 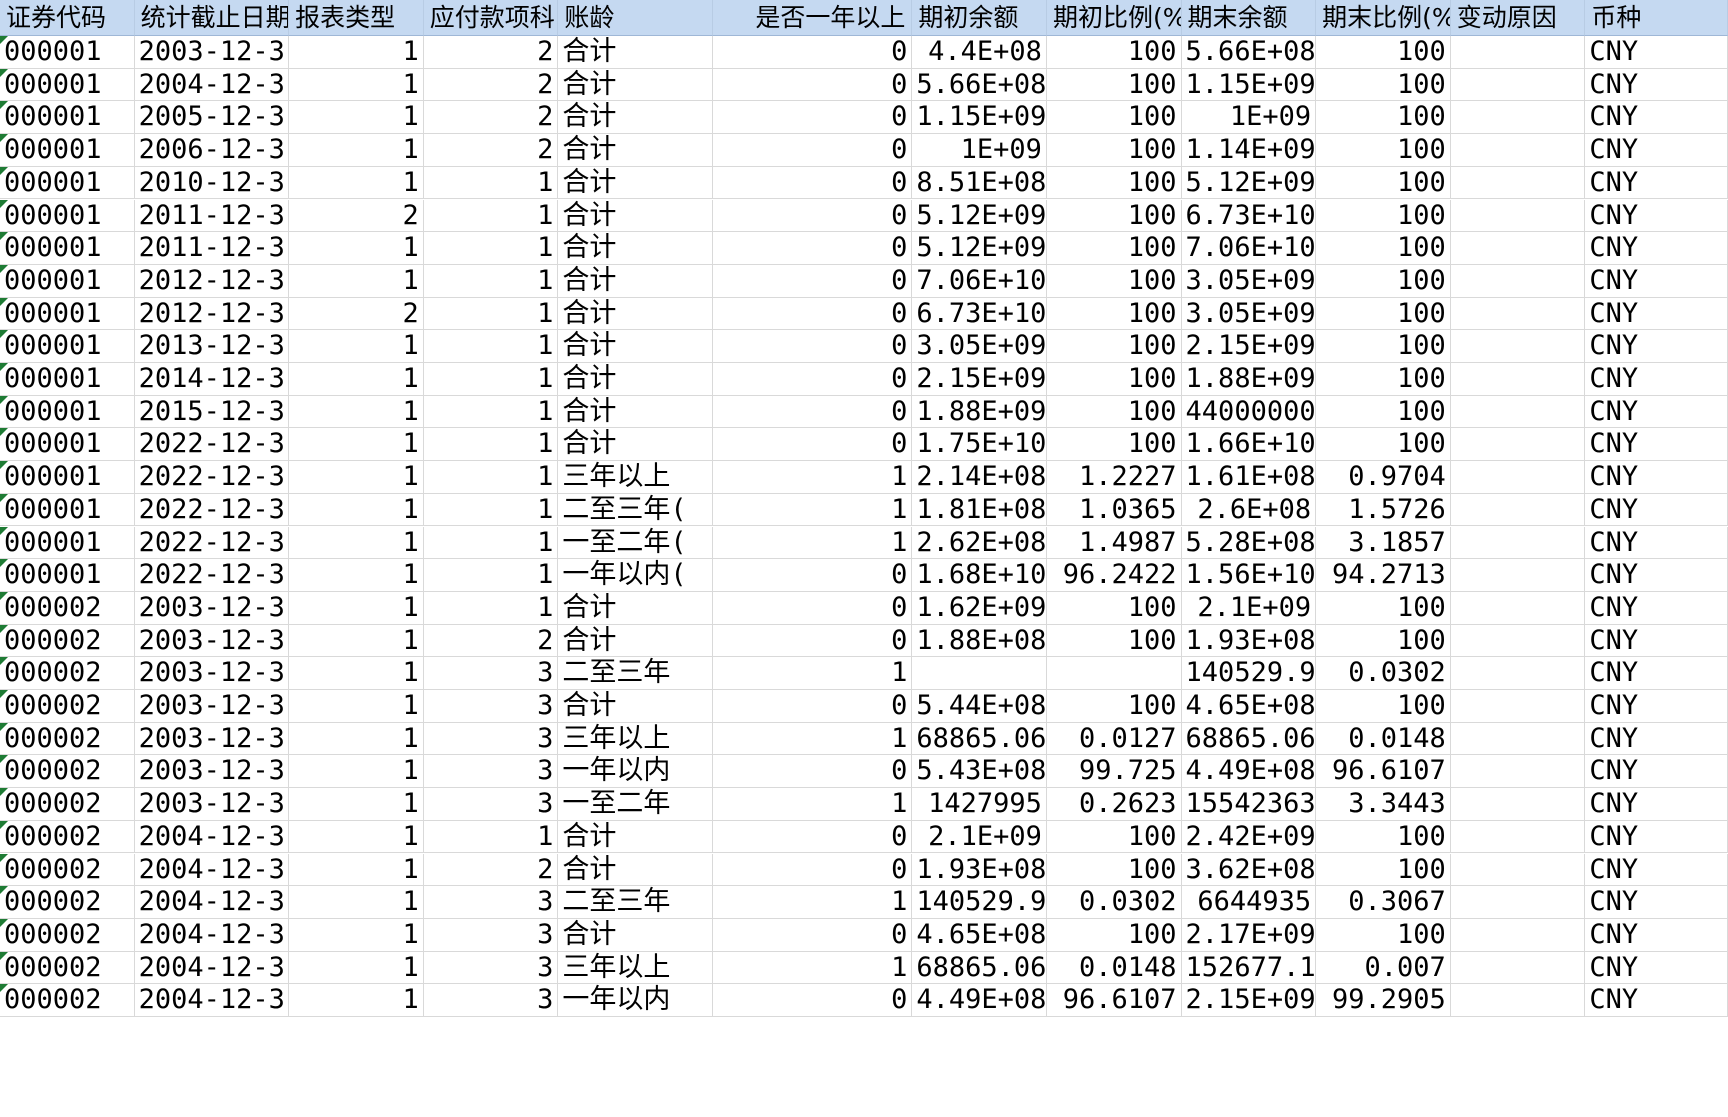 I want to click on cell-statistical-date: 2022-12-31, so click(x=212, y=510).